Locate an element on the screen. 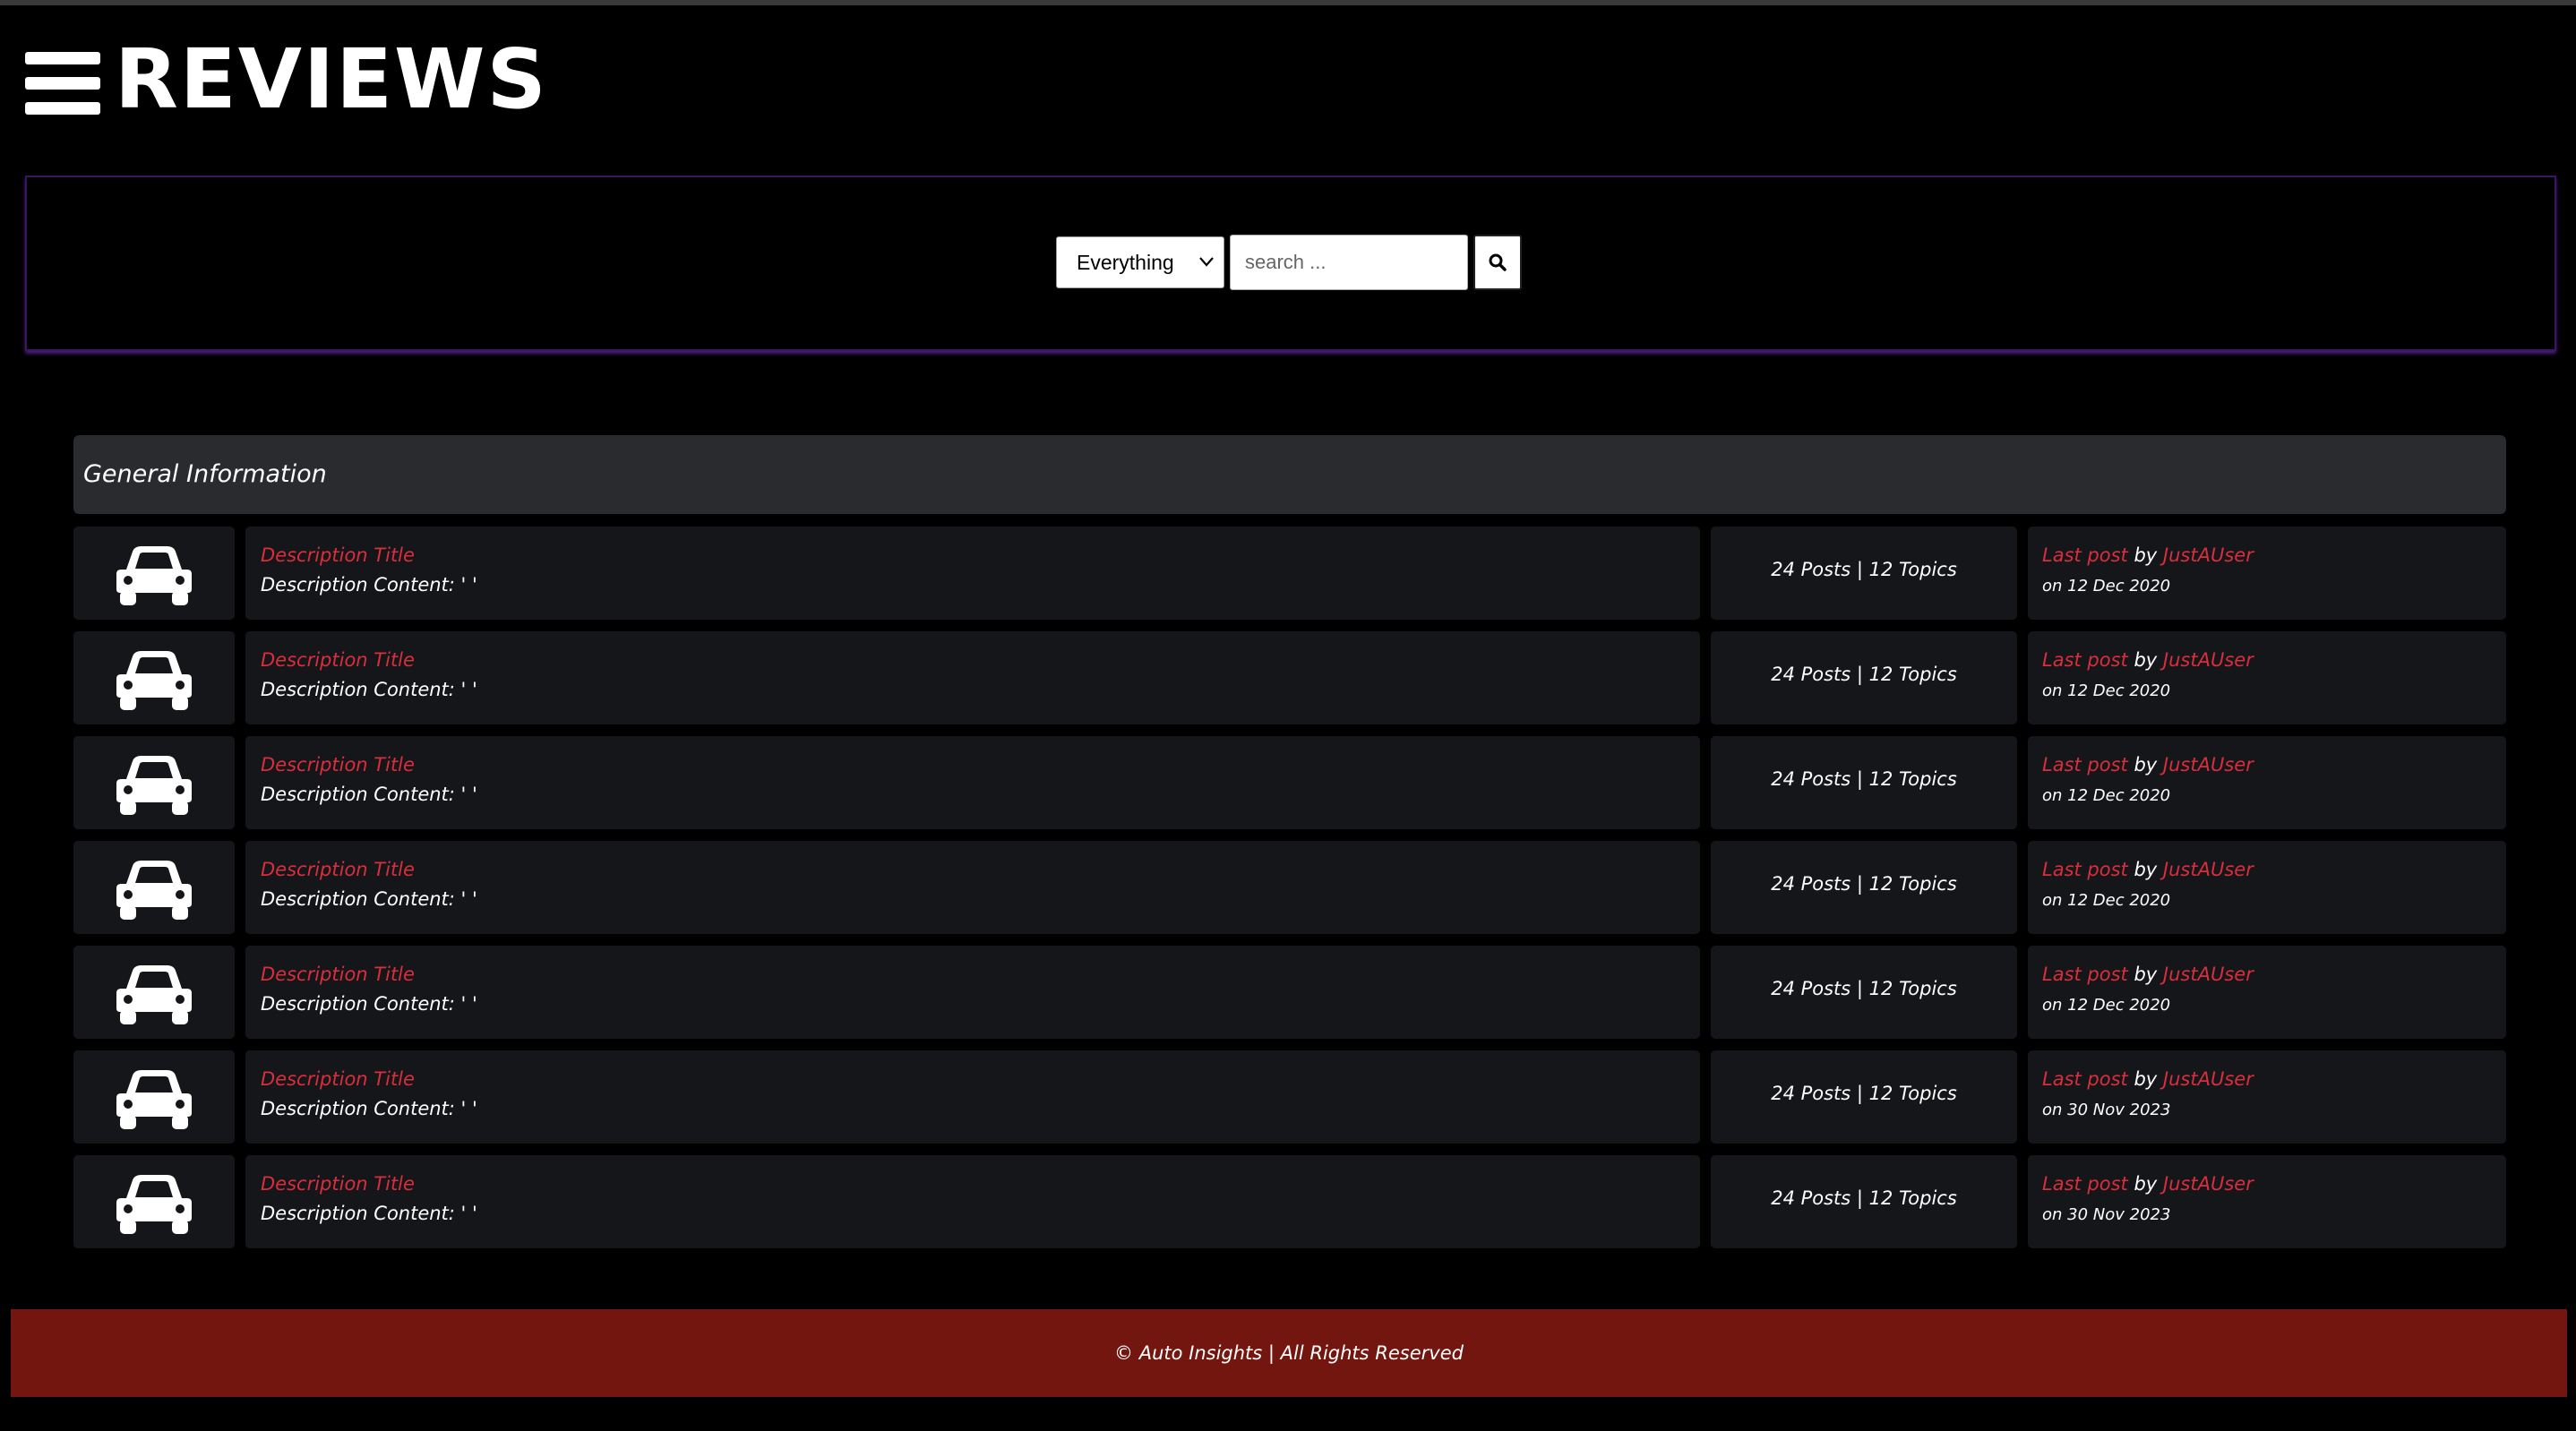  search-button is located at coordinates (1497, 262).